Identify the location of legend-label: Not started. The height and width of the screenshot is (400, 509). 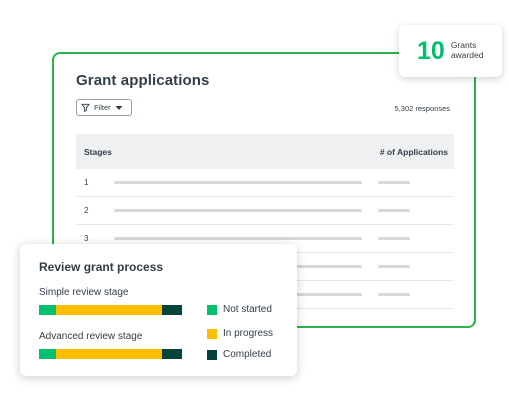
(247, 309).